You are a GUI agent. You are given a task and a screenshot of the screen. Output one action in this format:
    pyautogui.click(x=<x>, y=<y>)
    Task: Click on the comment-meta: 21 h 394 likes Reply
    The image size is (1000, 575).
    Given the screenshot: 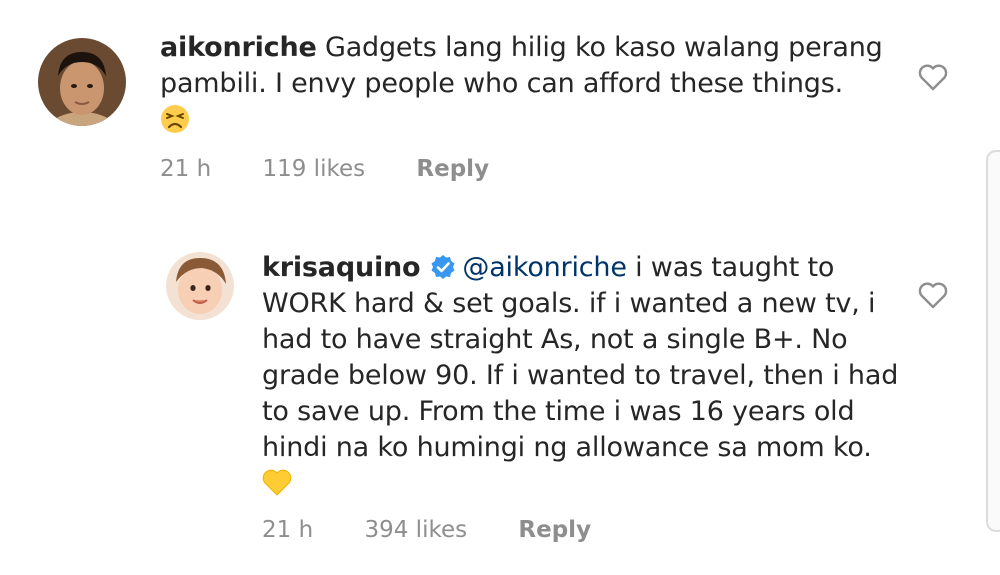 What is the action you would take?
    pyautogui.click(x=448, y=530)
    